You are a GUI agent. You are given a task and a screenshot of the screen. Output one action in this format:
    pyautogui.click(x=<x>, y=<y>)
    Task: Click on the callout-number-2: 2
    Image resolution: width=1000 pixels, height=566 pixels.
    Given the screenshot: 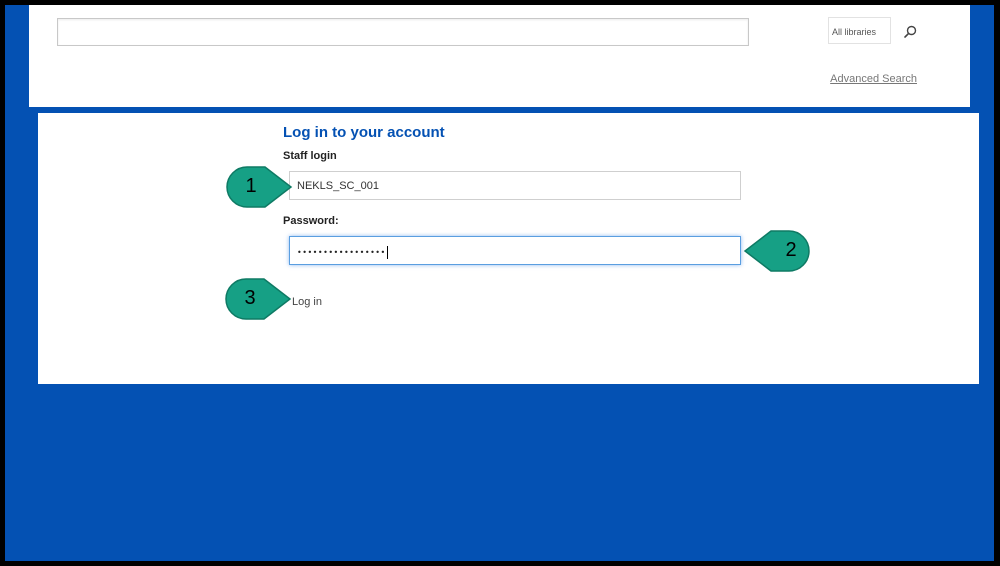 What is the action you would take?
    pyautogui.click(x=791, y=250)
    